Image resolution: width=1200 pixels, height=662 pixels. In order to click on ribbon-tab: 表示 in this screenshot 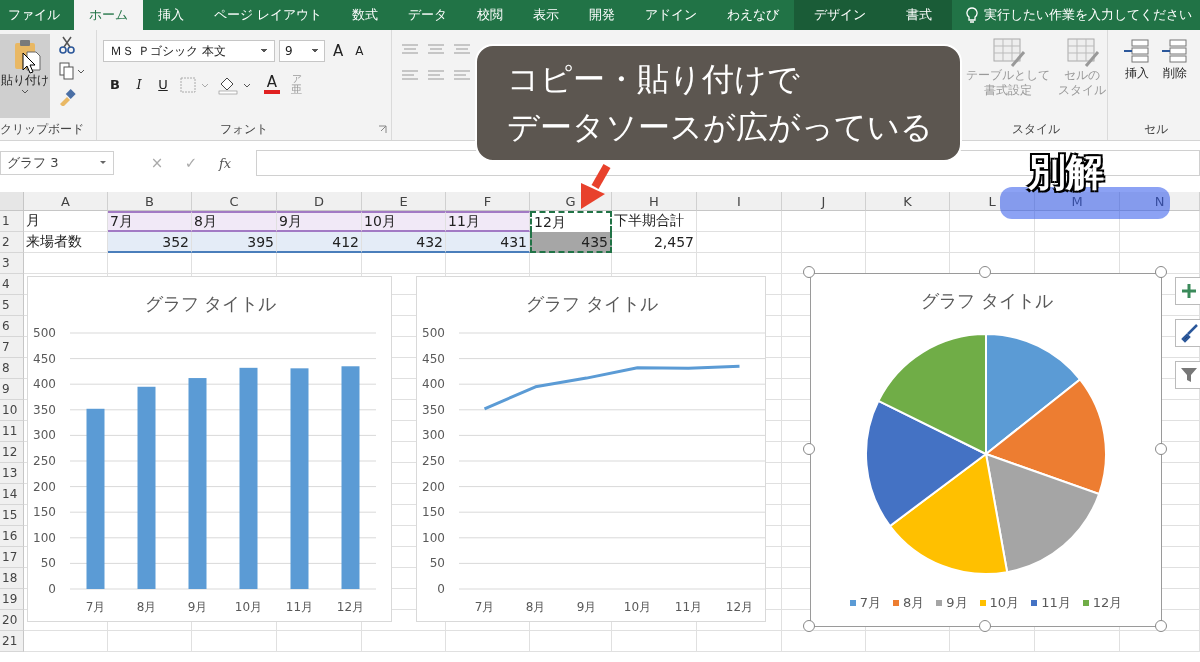, I will do `click(546, 15)`.